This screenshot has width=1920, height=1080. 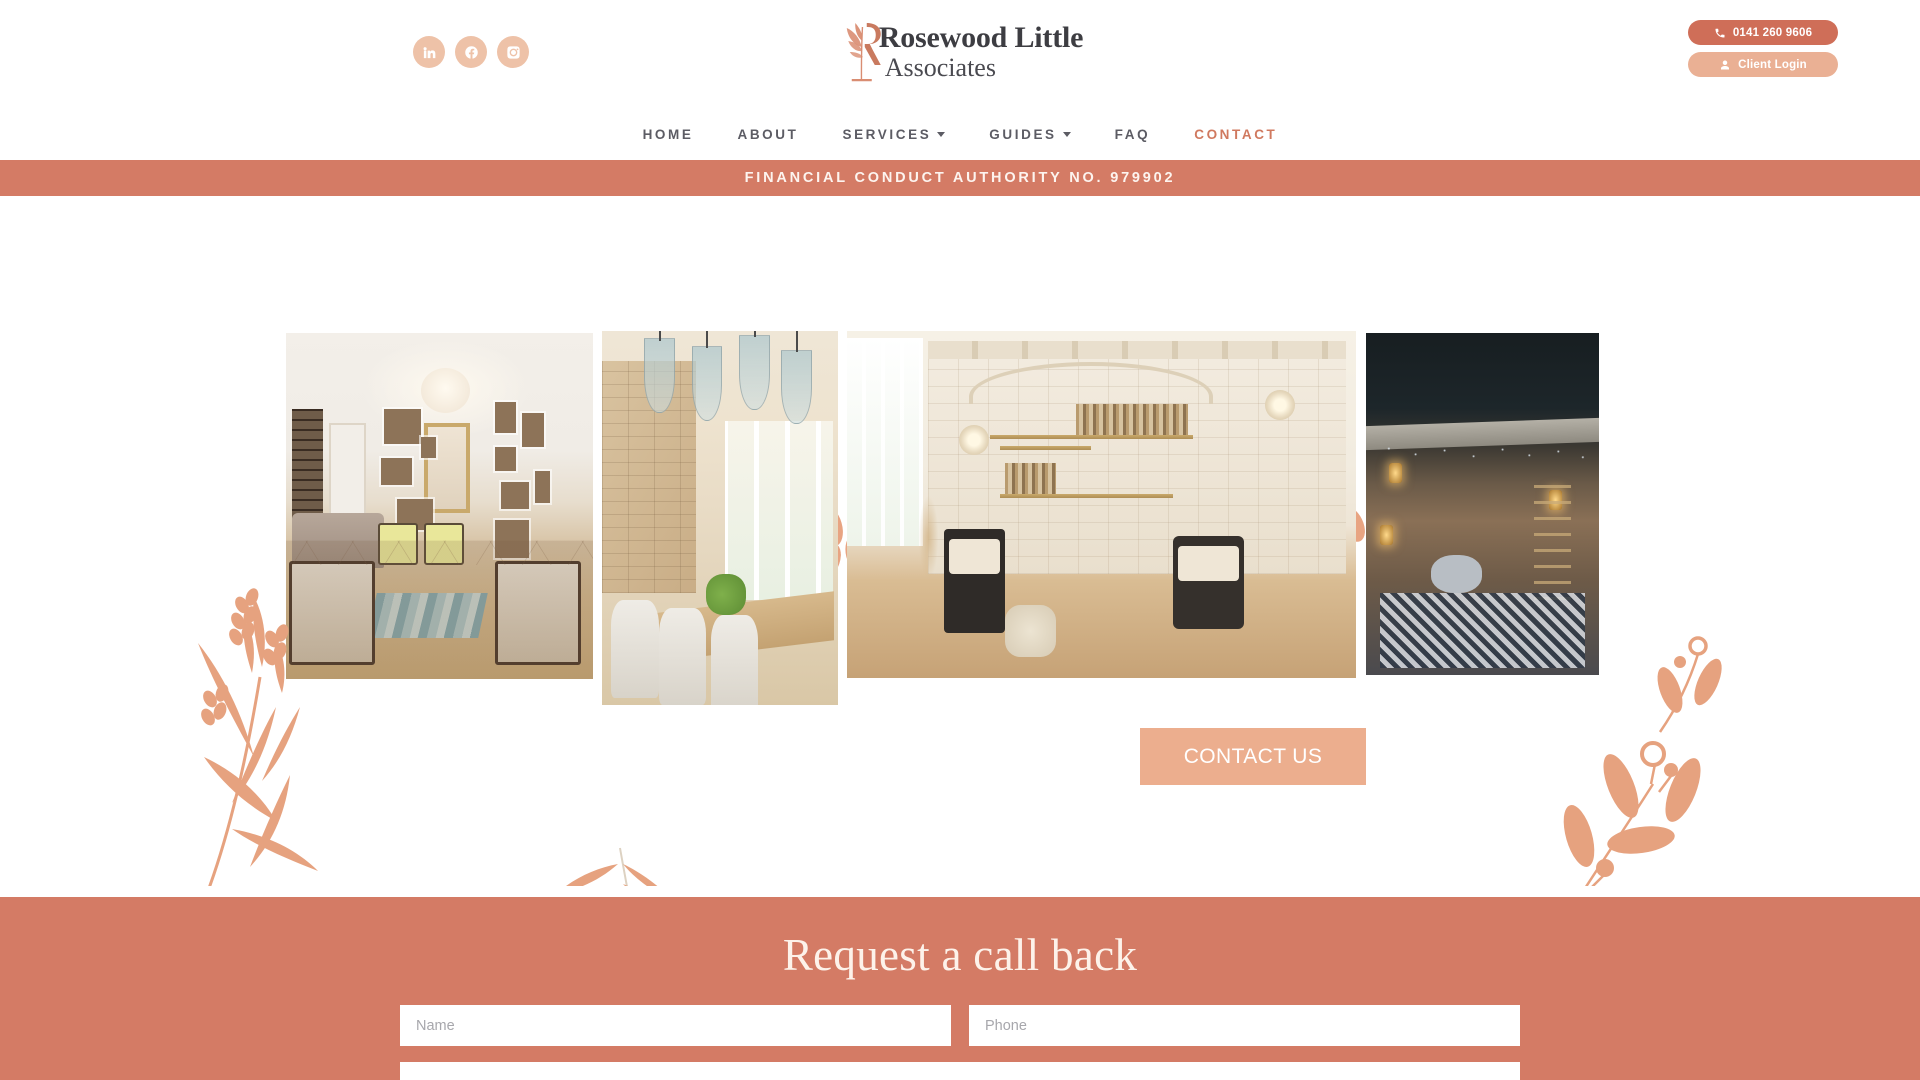 I want to click on name-input, so click(x=675, y=1025).